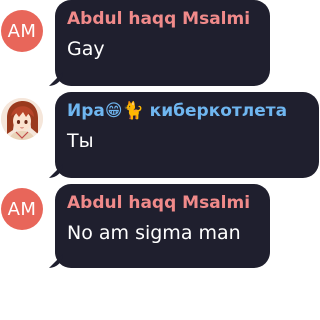 The image size is (320, 320). What do you see at coordinates (177, 111) in the screenshot?
I see `sender-name-text: Ира😁🐈 киберкотлета` at bounding box center [177, 111].